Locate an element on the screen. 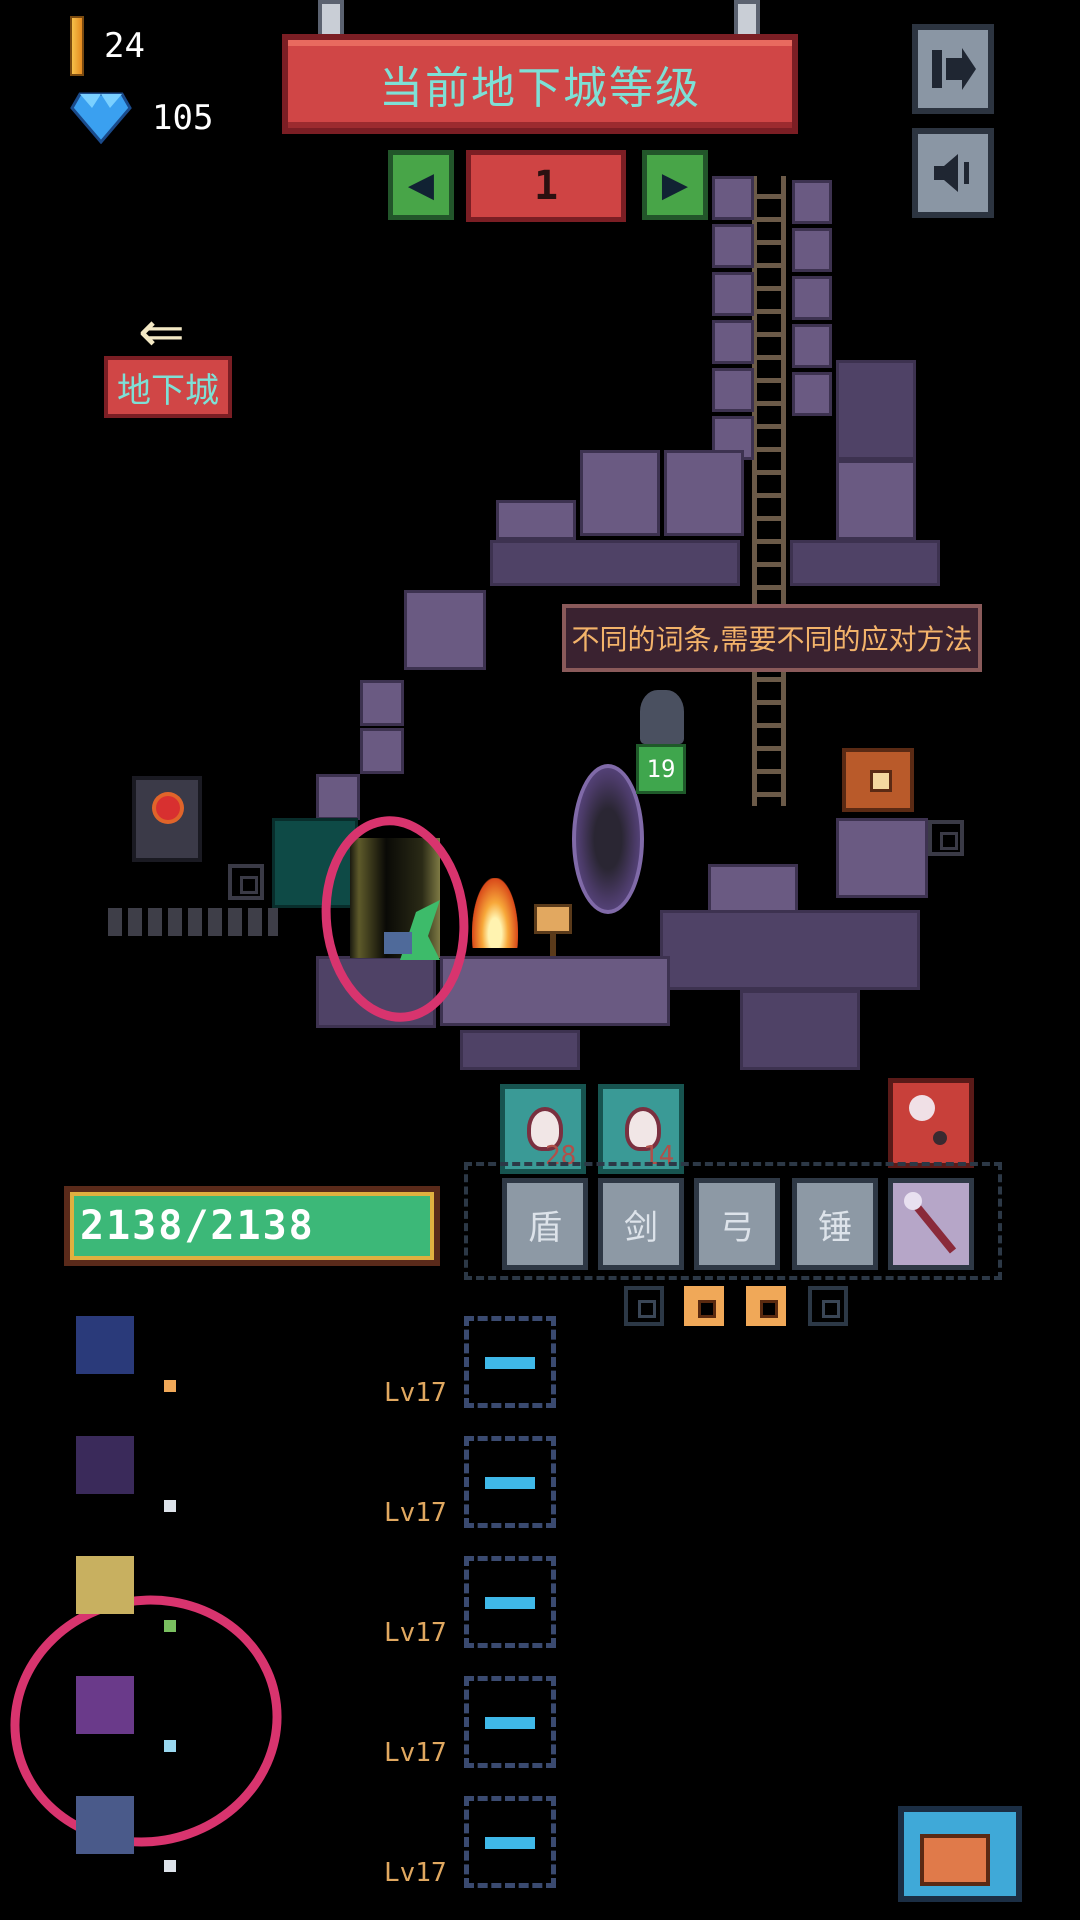 The width and height of the screenshot is (1080, 1920). weapon-label: 锤 is located at coordinates (835, 1227).